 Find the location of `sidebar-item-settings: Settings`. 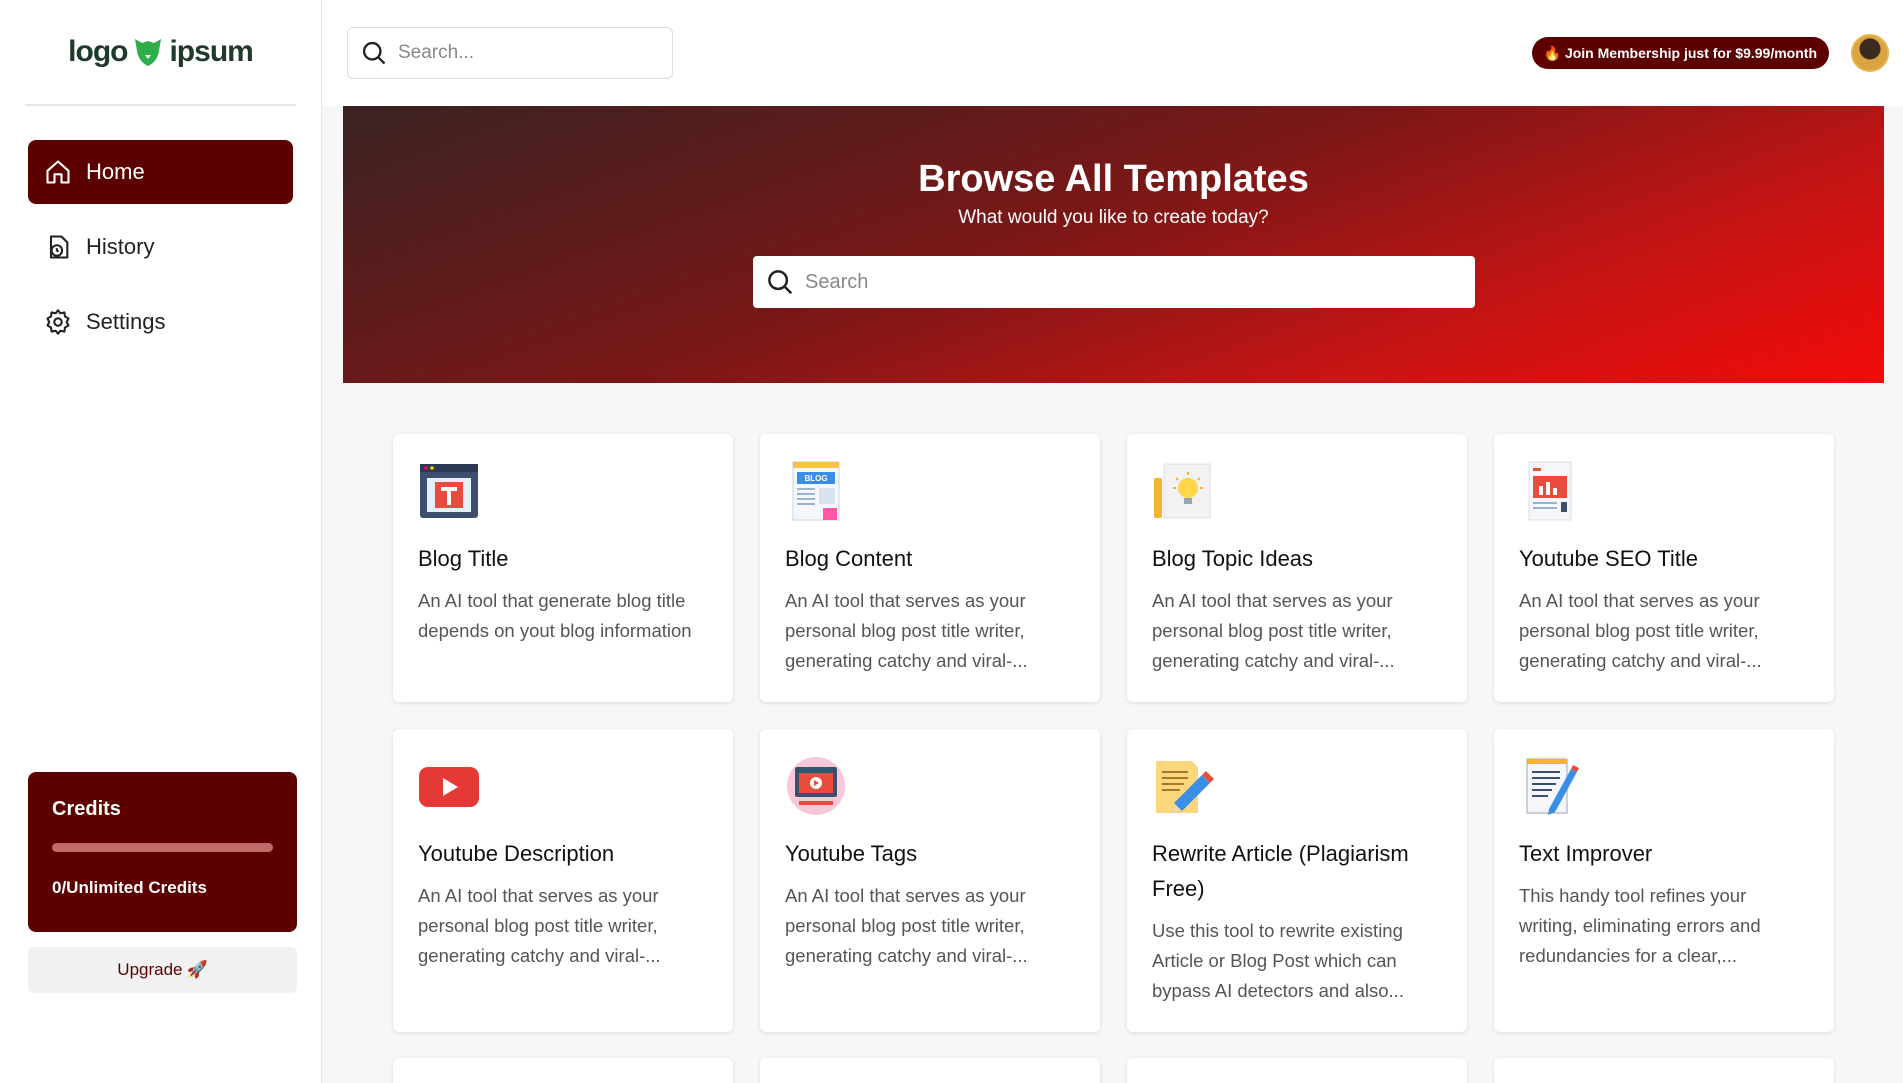

sidebar-item-settings: Settings is located at coordinates (160, 322).